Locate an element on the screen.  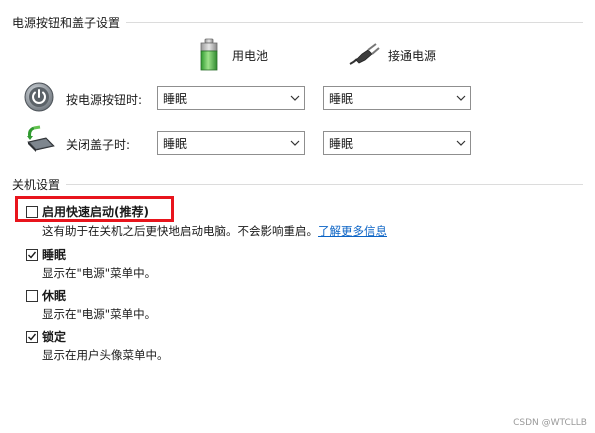
sleep-checkbox is located at coordinates (32, 255).